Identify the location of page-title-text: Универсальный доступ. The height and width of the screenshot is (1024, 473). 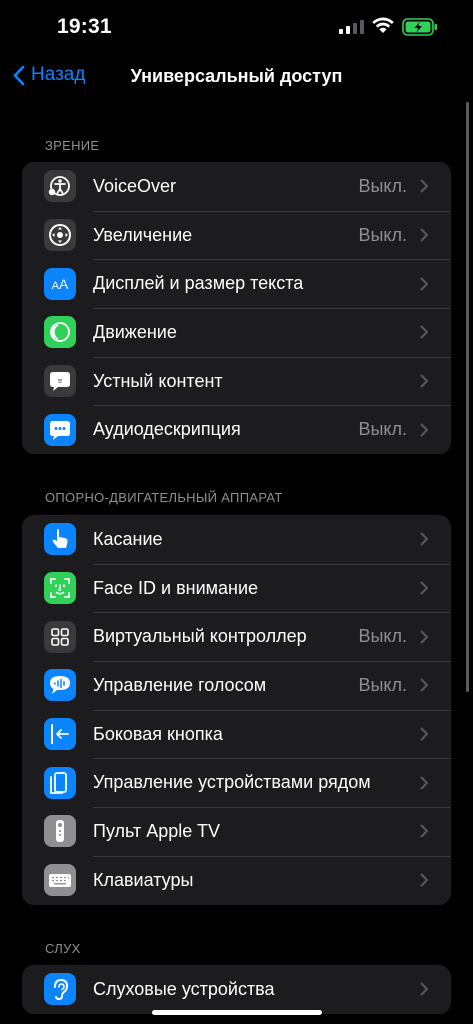
(236, 76).